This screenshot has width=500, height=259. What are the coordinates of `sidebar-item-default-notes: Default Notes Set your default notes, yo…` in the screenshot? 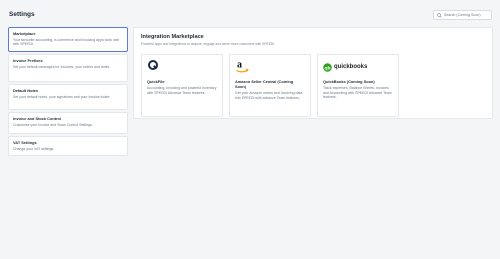 It's located at (68, 97).